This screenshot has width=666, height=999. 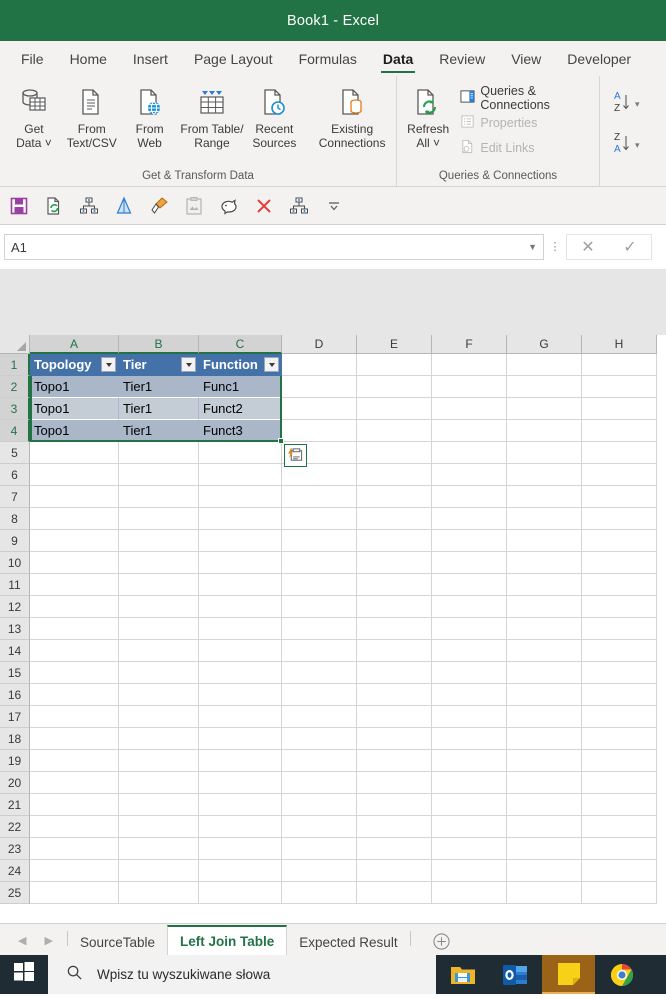 What do you see at coordinates (15, 849) in the screenshot?
I see `row-header-23: 23` at bounding box center [15, 849].